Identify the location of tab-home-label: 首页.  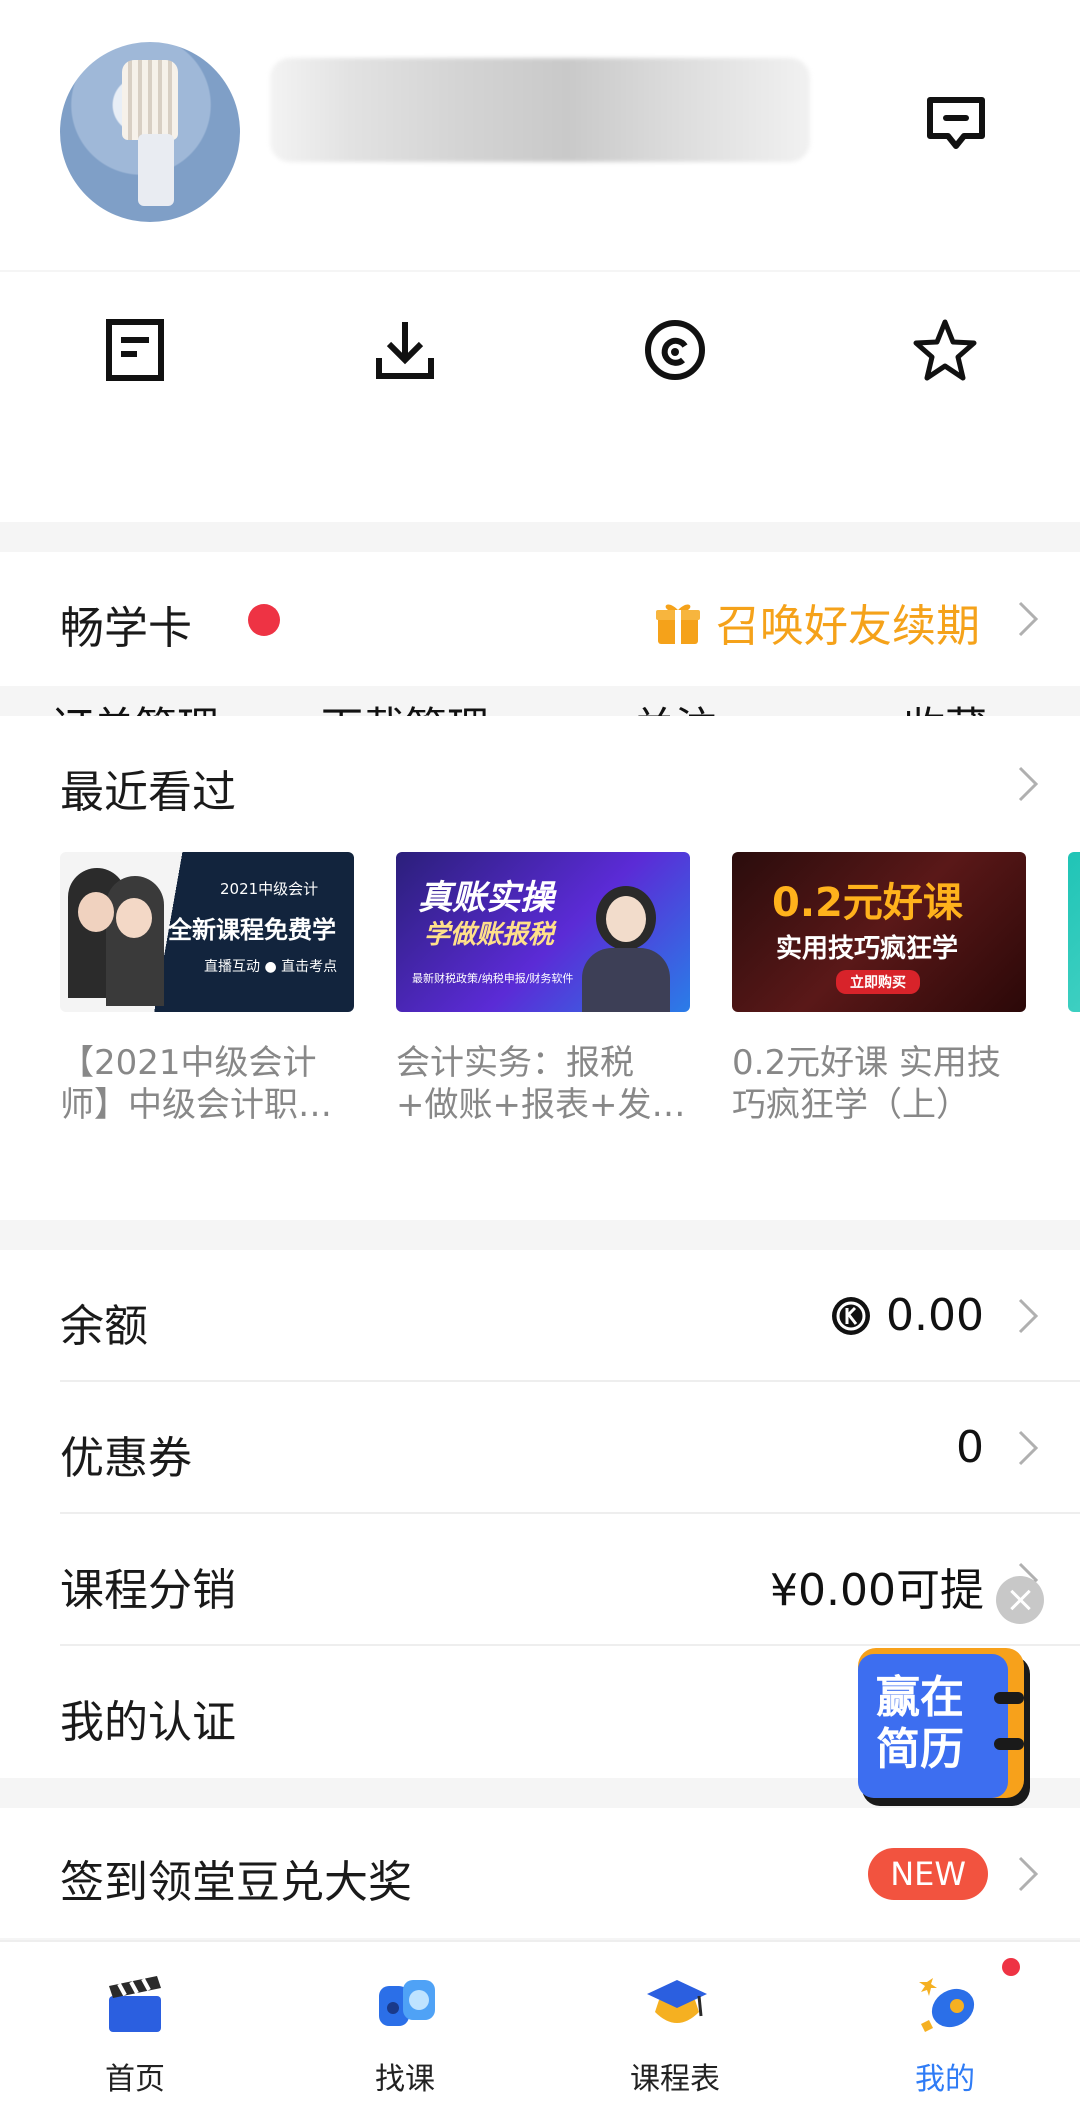
(135, 2079).